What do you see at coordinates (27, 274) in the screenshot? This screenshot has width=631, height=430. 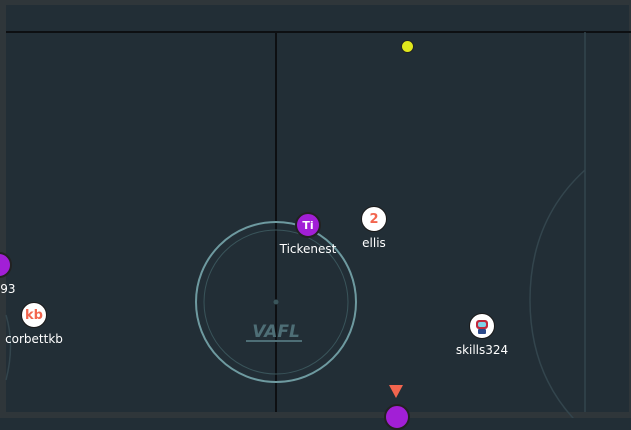 I see `player-jay93: ! jay93` at bounding box center [27, 274].